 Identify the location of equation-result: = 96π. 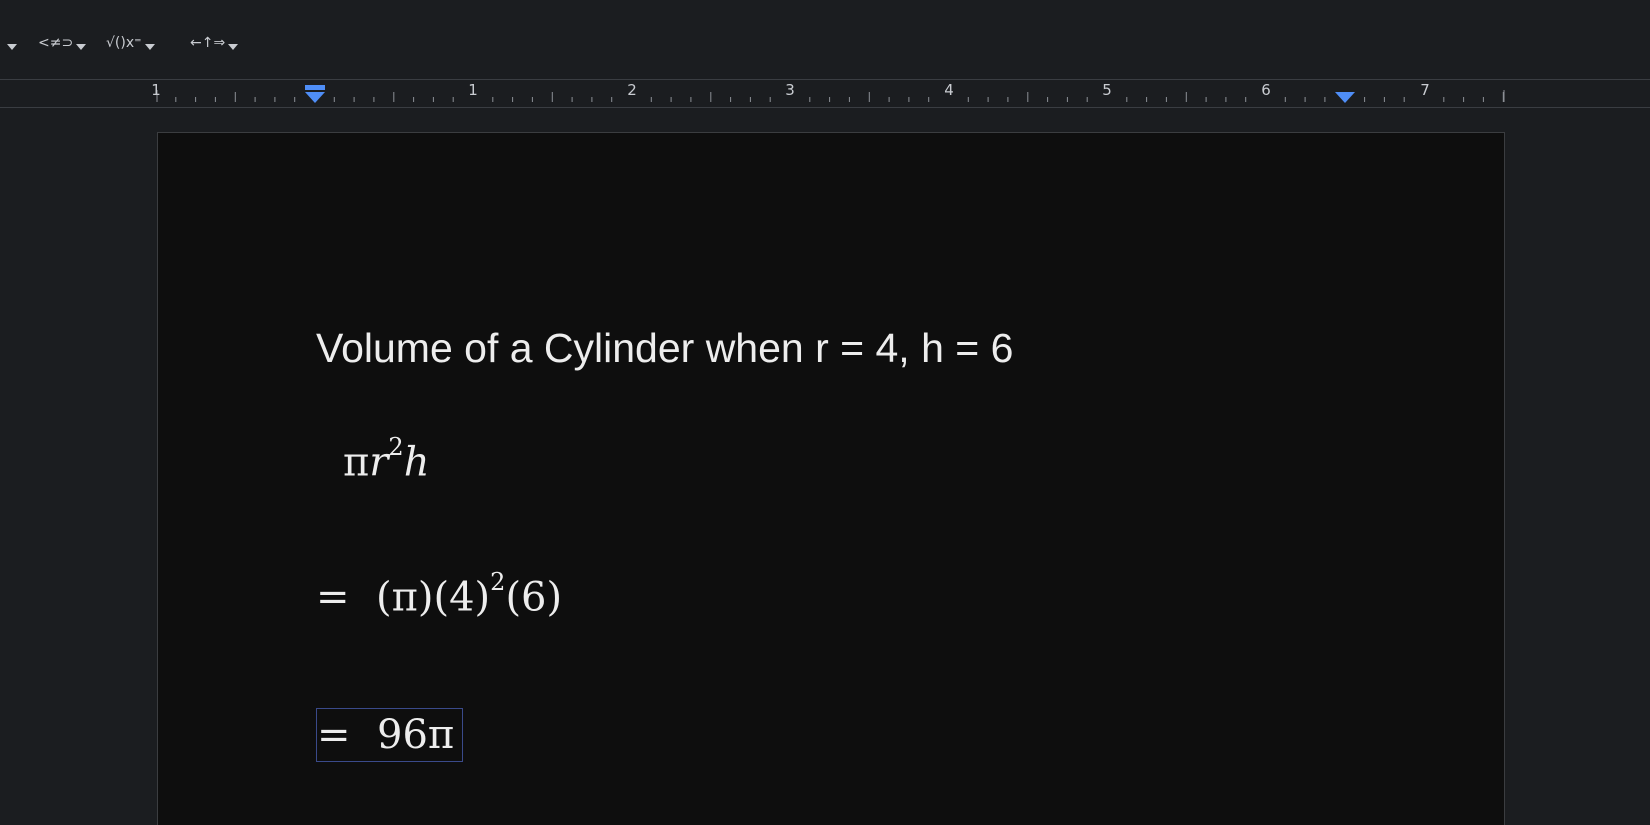
(390, 735).